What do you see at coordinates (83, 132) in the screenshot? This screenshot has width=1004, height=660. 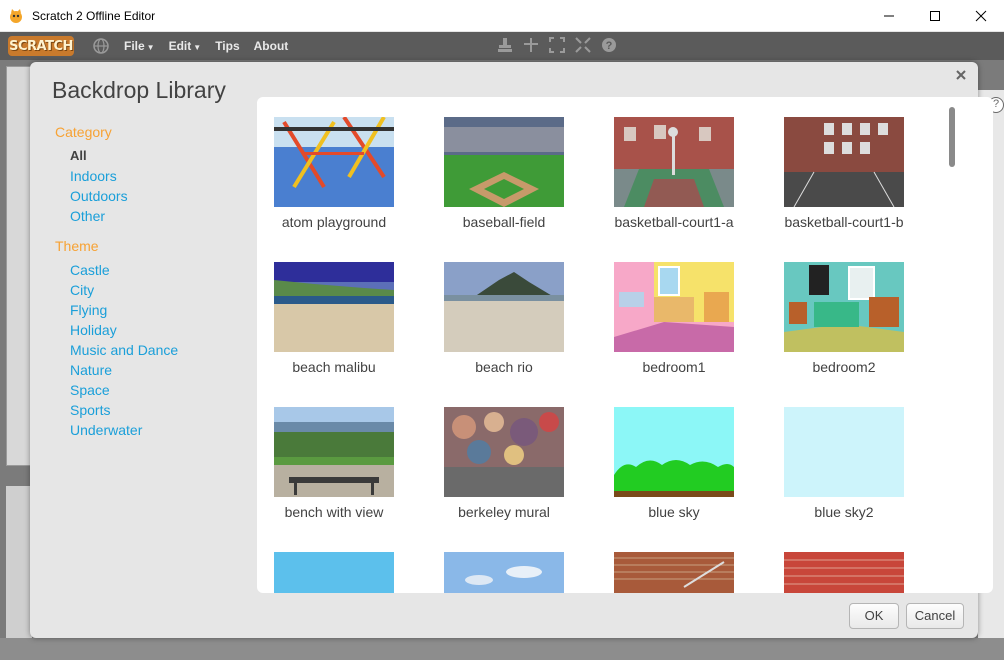 I see `category-heading: Category` at bounding box center [83, 132].